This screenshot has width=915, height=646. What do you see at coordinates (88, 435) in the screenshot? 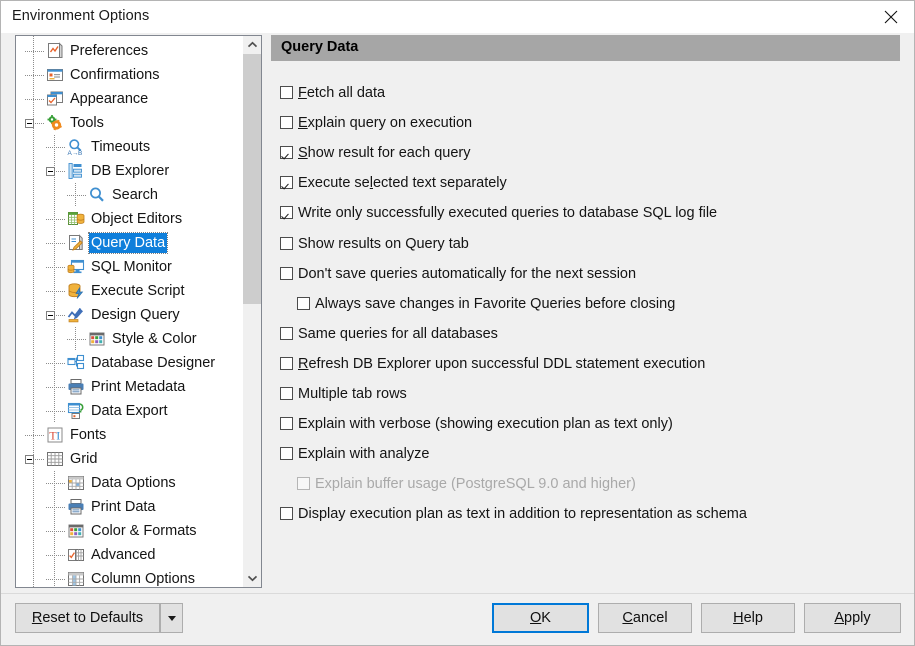
I see `tree-item-label: Fonts` at bounding box center [88, 435].